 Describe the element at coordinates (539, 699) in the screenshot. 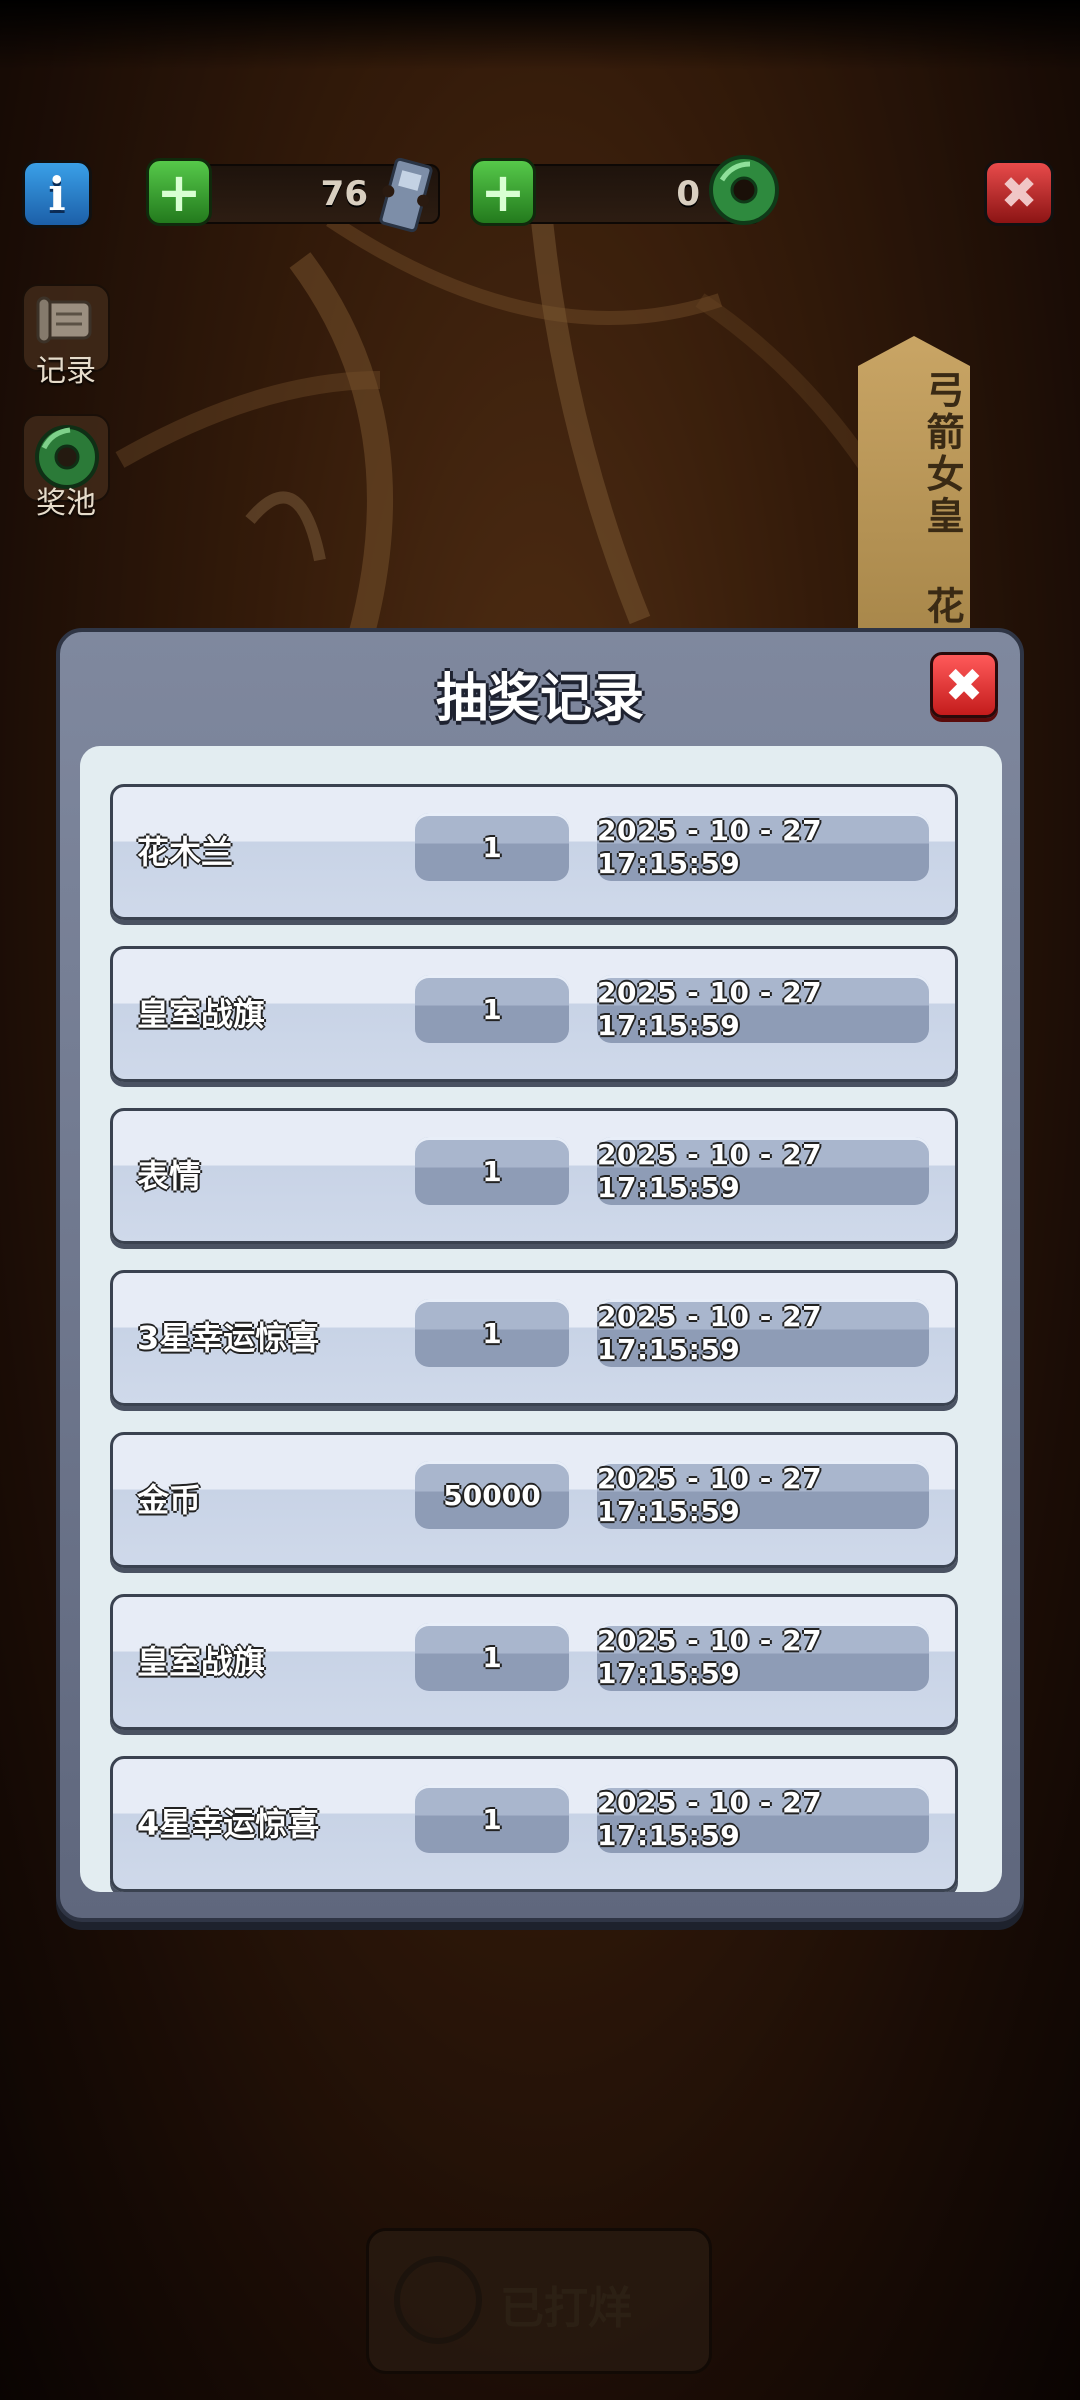

I see `dialog-title: 抽奖记录` at that location.